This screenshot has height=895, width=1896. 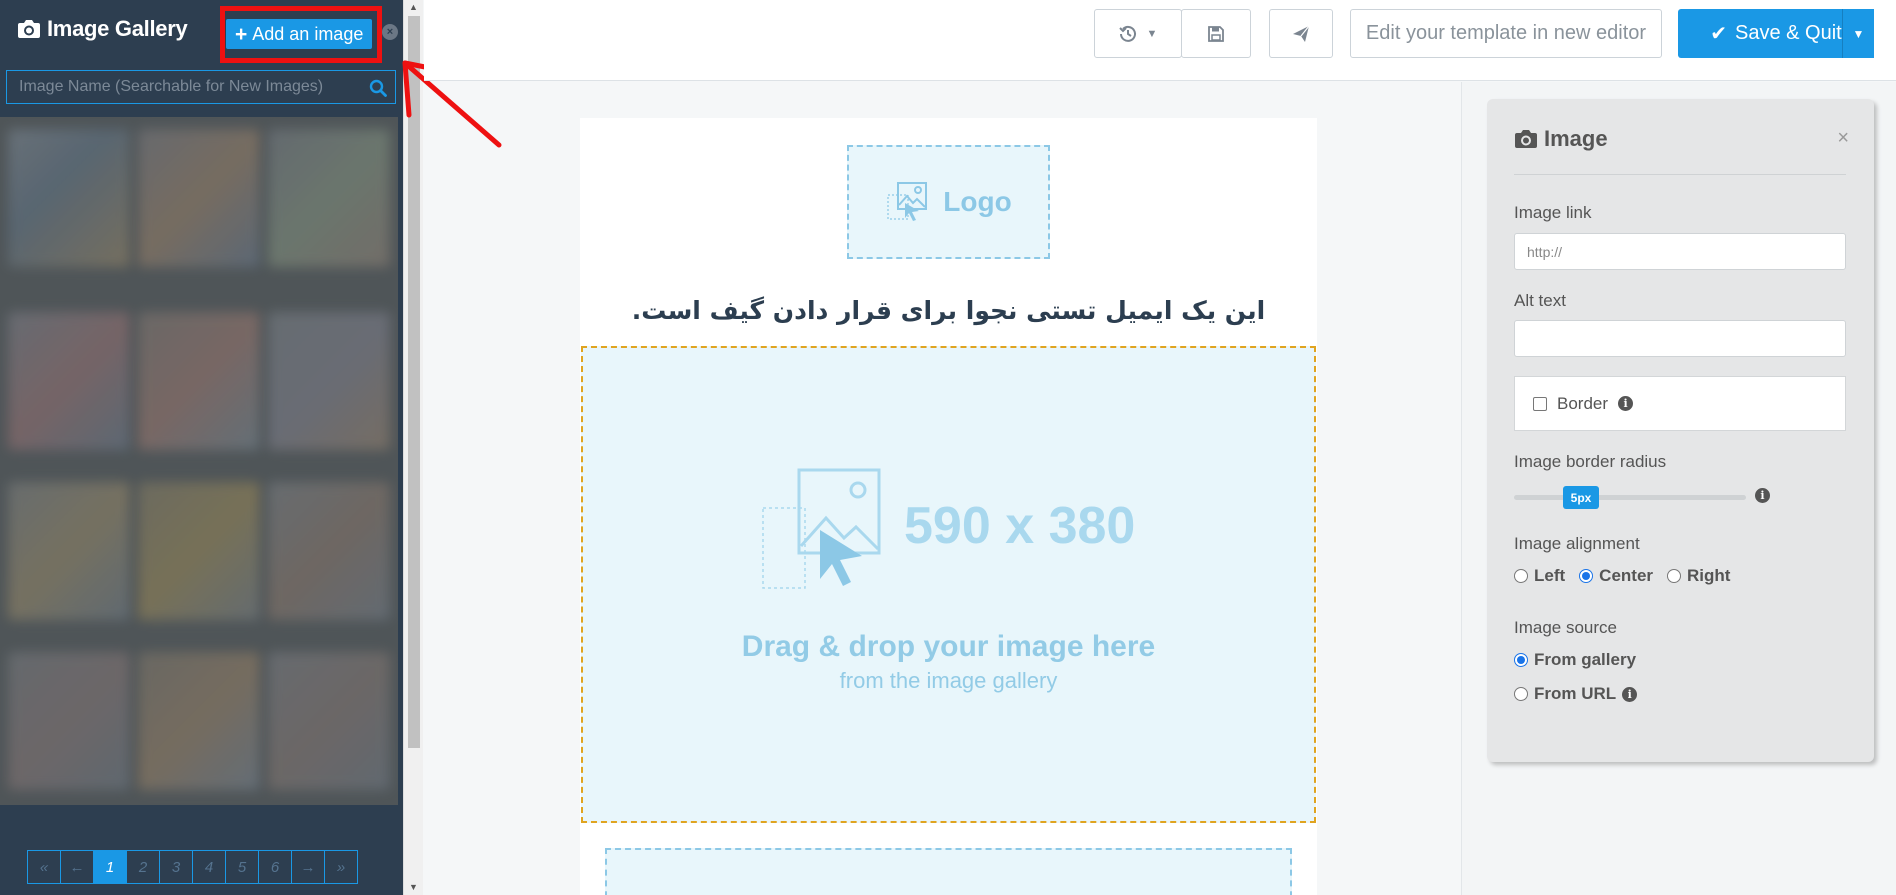 I want to click on add-image-label: Add an image, so click(x=308, y=33).